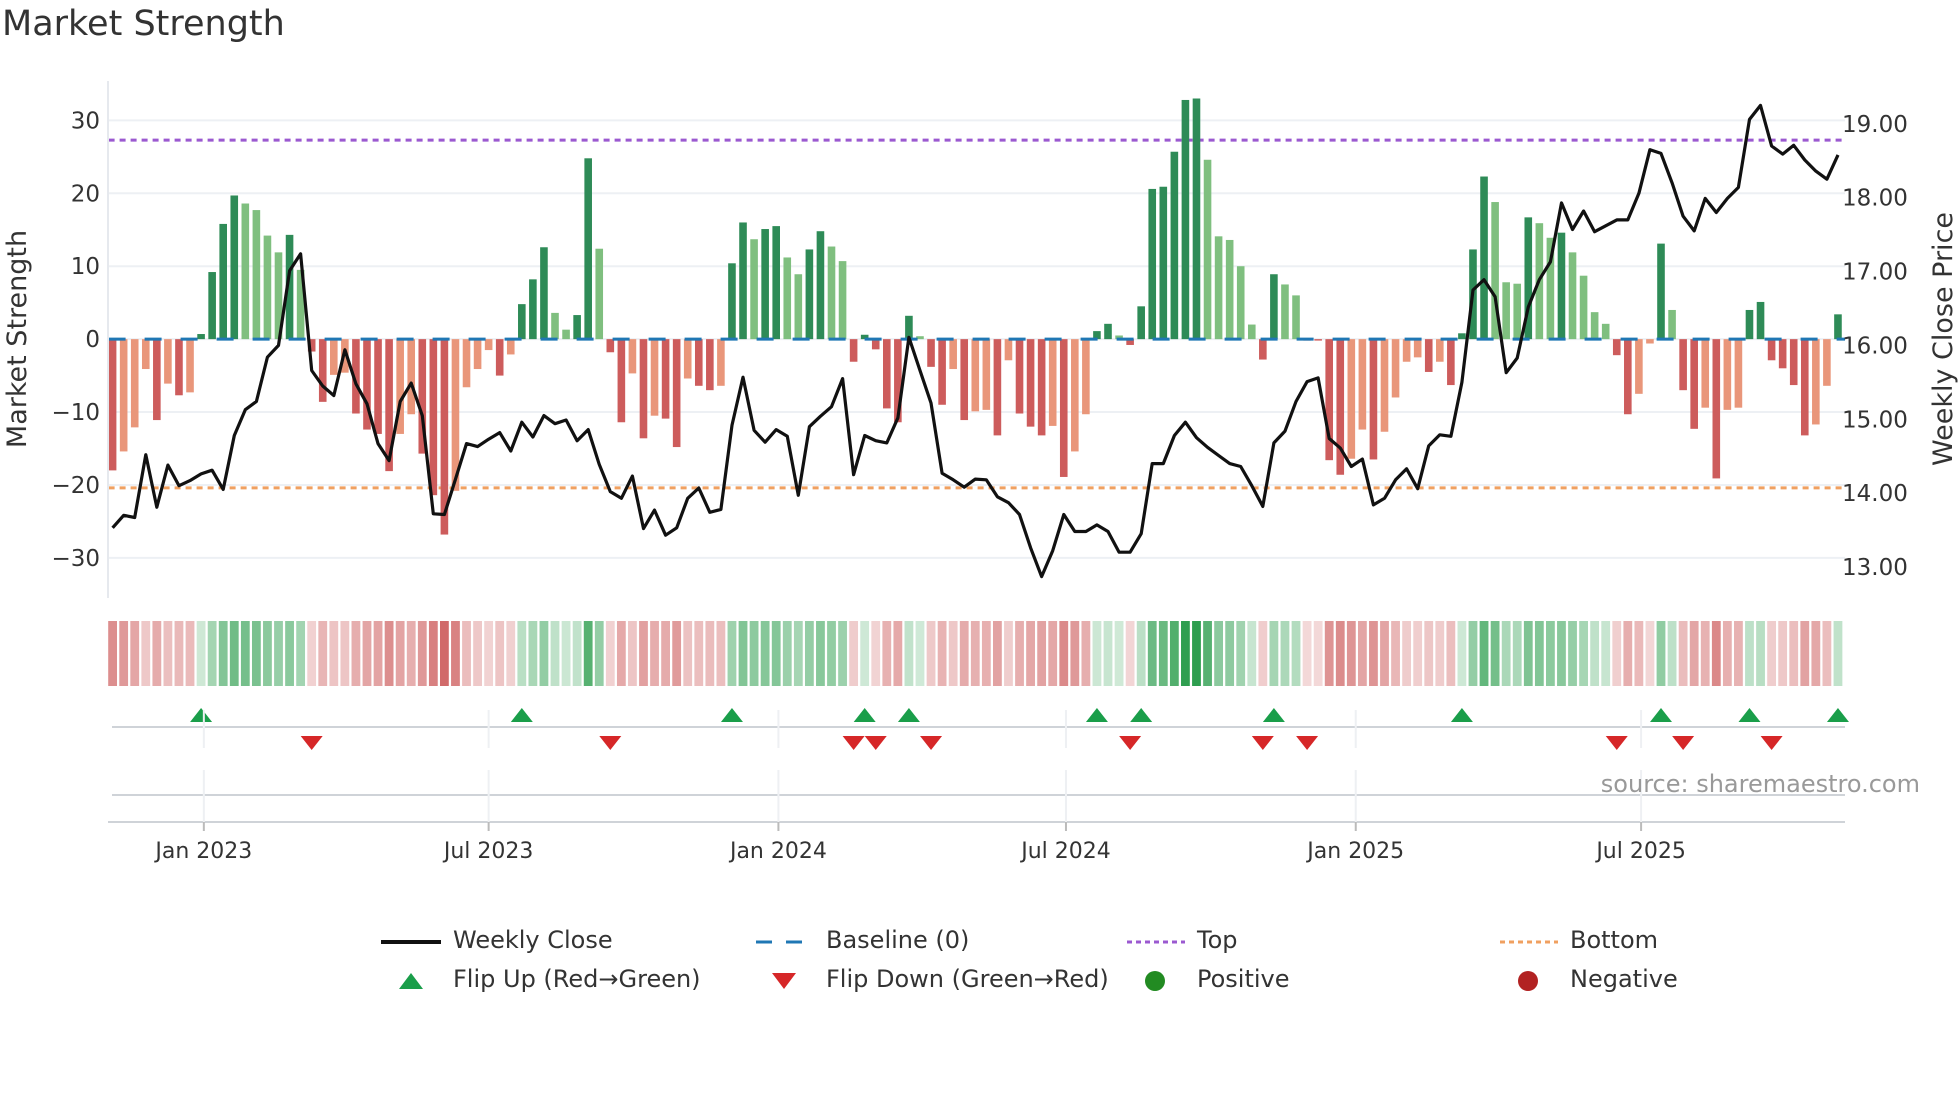 This screenshot has height=1102, width=1960. I want to click on y2-tick-label: 17.00, so click(1875, 273).